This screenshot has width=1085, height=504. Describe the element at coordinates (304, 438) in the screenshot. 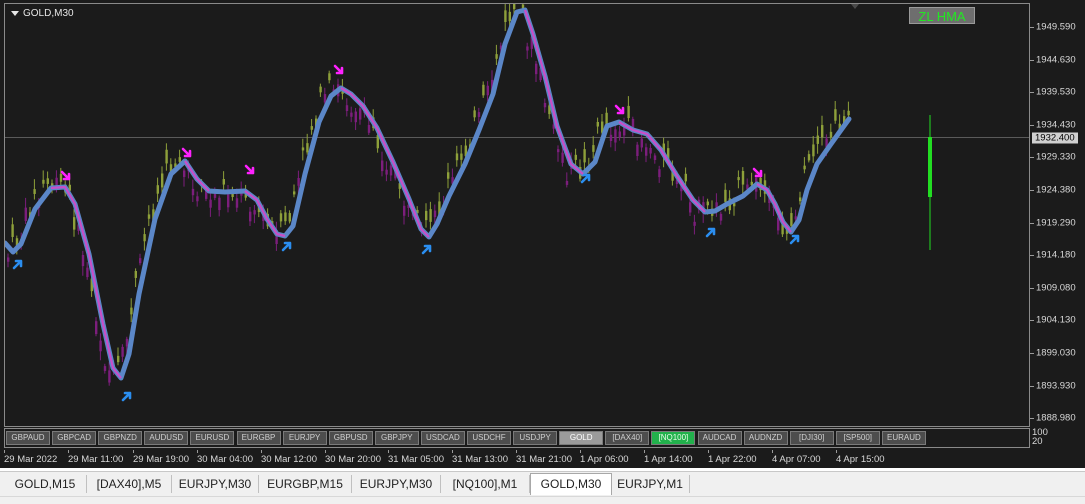

I see `symbol-button-eurjpy: EURJPY` at that location.